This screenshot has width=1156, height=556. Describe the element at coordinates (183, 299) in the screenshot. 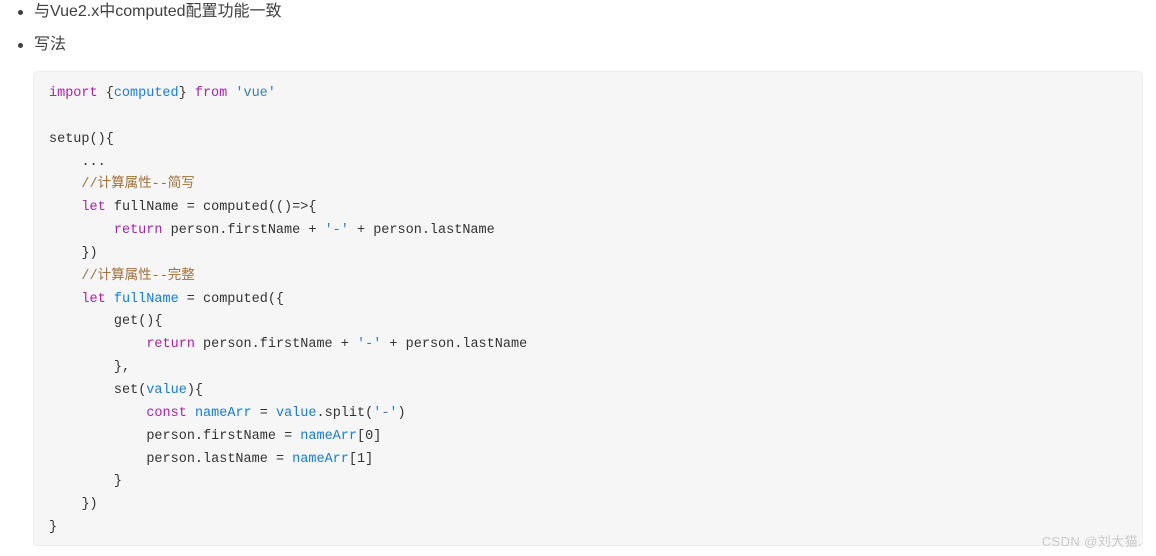

I see `code-line: let fullName = computed({` at that location.